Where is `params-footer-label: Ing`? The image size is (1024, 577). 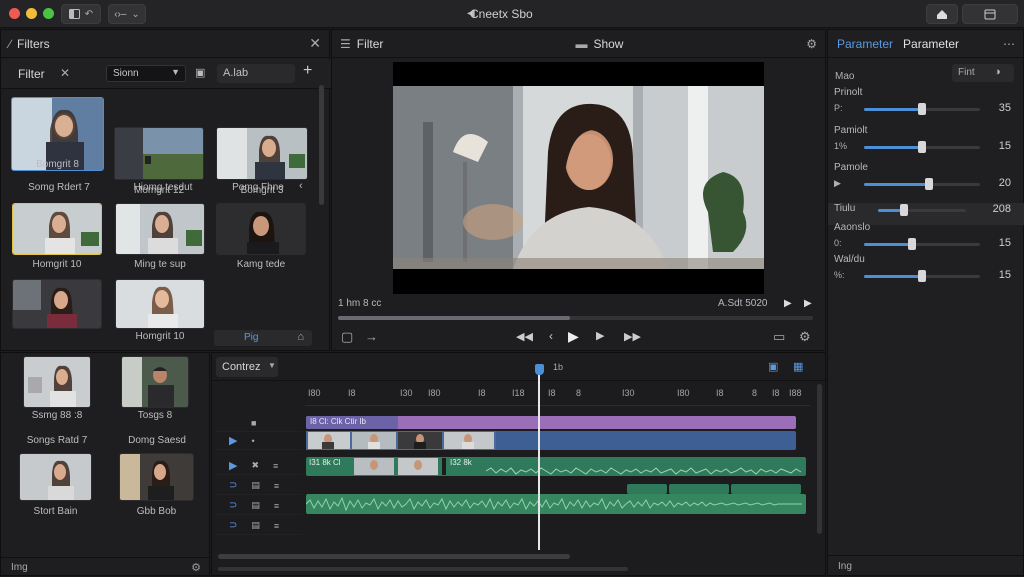
params-footer-label: Ing is located at coordinates (845, 566).